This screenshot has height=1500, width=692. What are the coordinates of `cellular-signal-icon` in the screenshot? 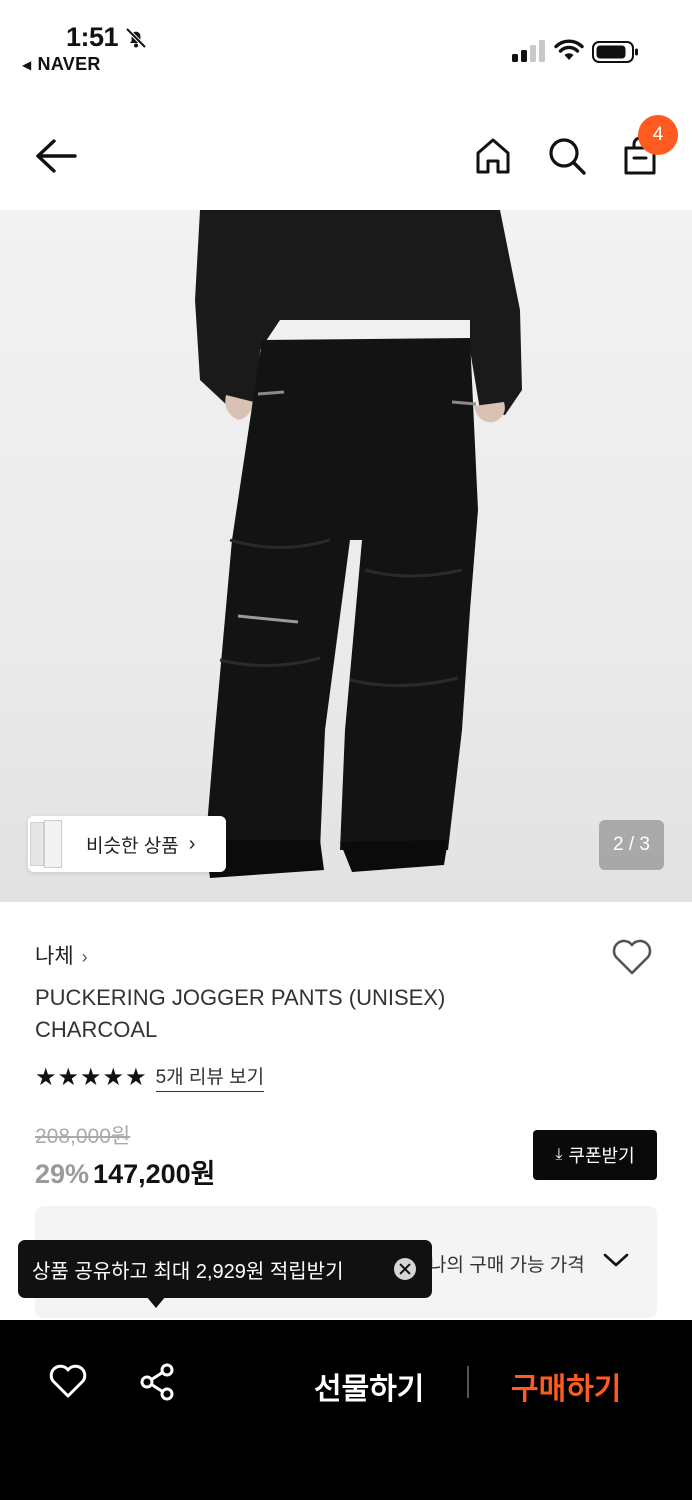 It's located at (529, 53).